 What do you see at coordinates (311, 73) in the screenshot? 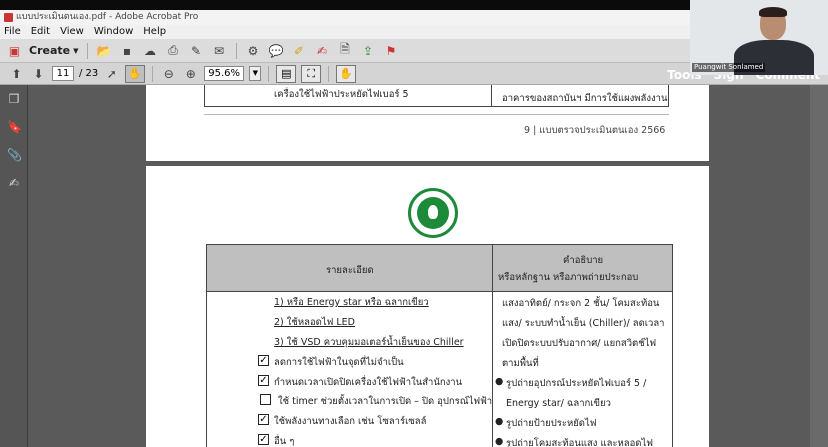
I see `full-screen-icon: ⛶` at bounding box center [311, 73].